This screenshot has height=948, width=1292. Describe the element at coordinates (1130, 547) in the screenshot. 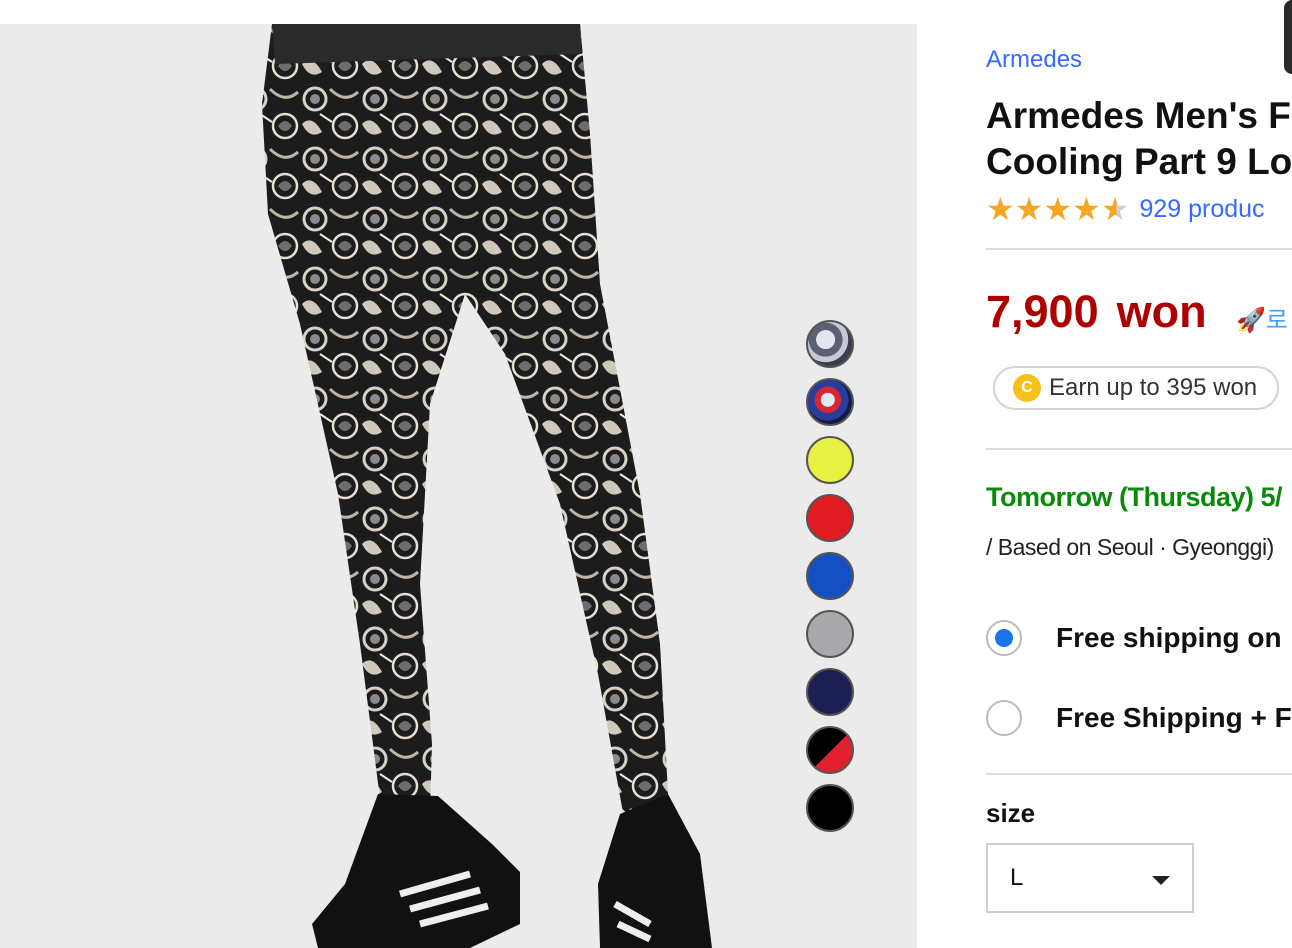

I see `delivery-region: / Based on Seoul · Gyeonggi)` at that location.